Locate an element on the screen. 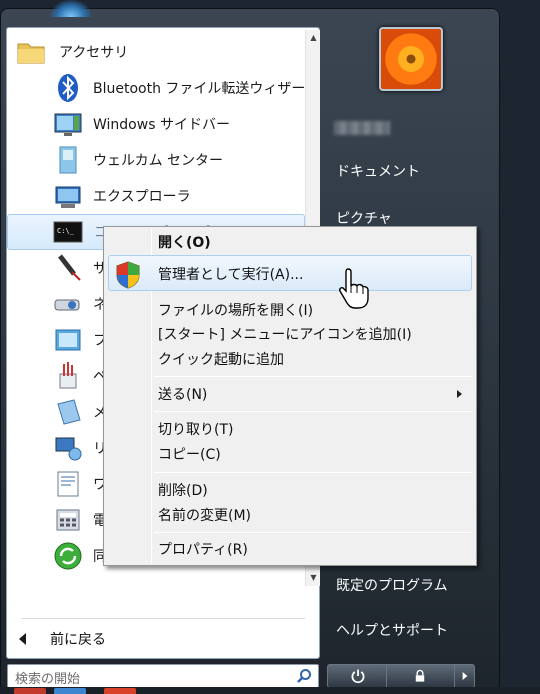 This screenshot has width=540, height=694. back-label: 前に戻る is located at coordinates (78, 640).